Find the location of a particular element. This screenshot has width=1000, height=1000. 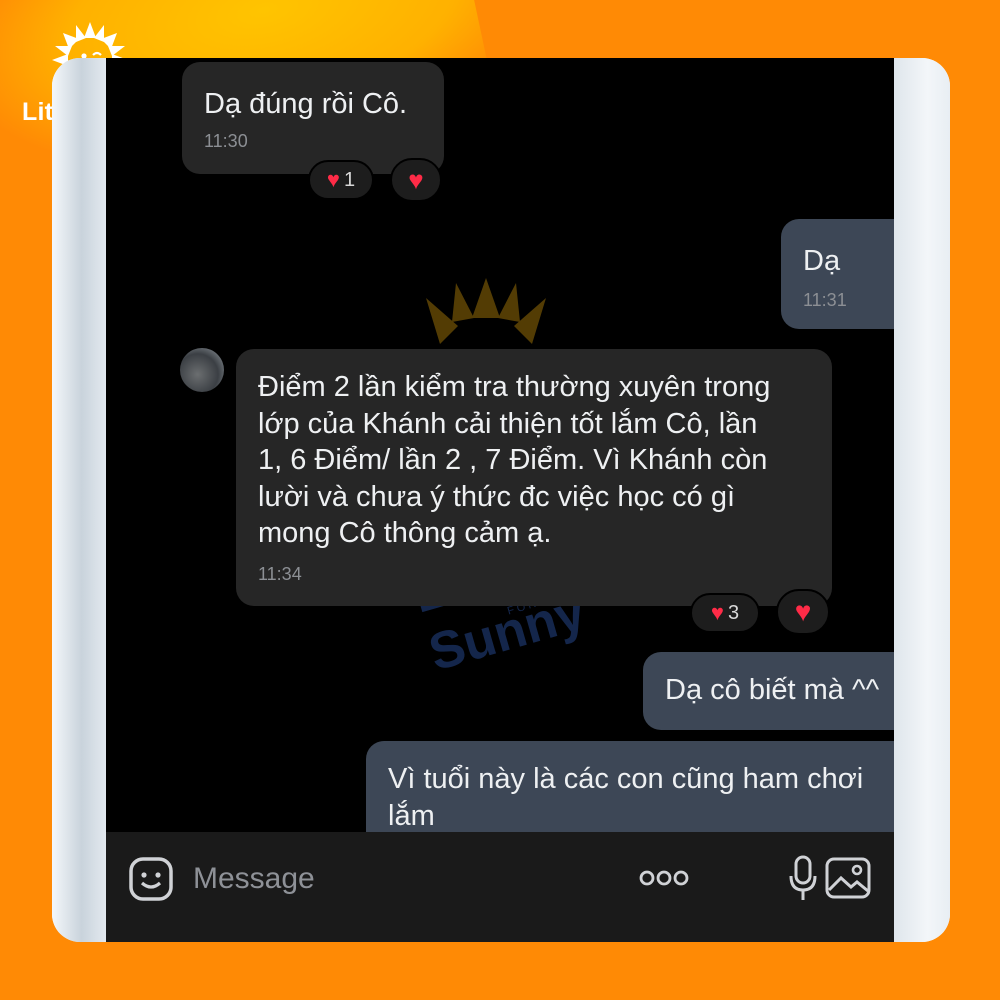

reaction-count-pill: ♥ 1 is located at coordinates (341, 180).